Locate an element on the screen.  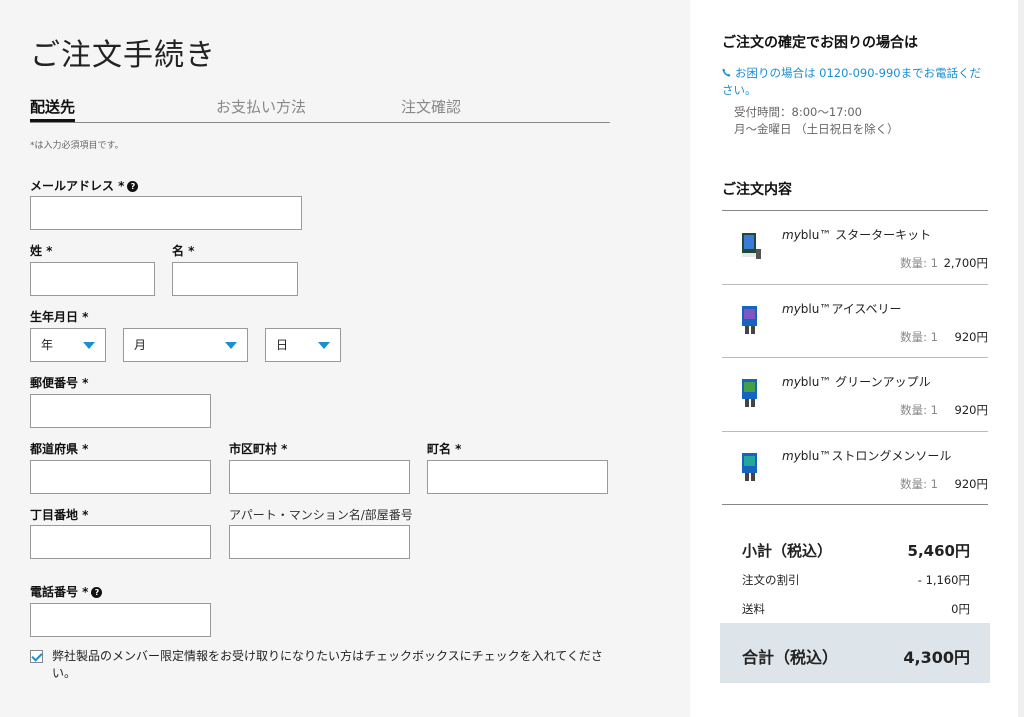
order-heading: ご注文内容 is located at coordinates (757, 190).